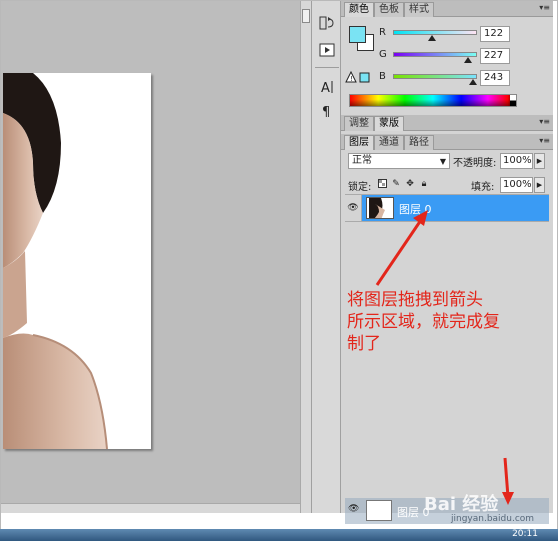  What do you see at coordinates (419, 142) in the screenshot?
I see `tab-paths: 路径` at bounding box center [419, 142].